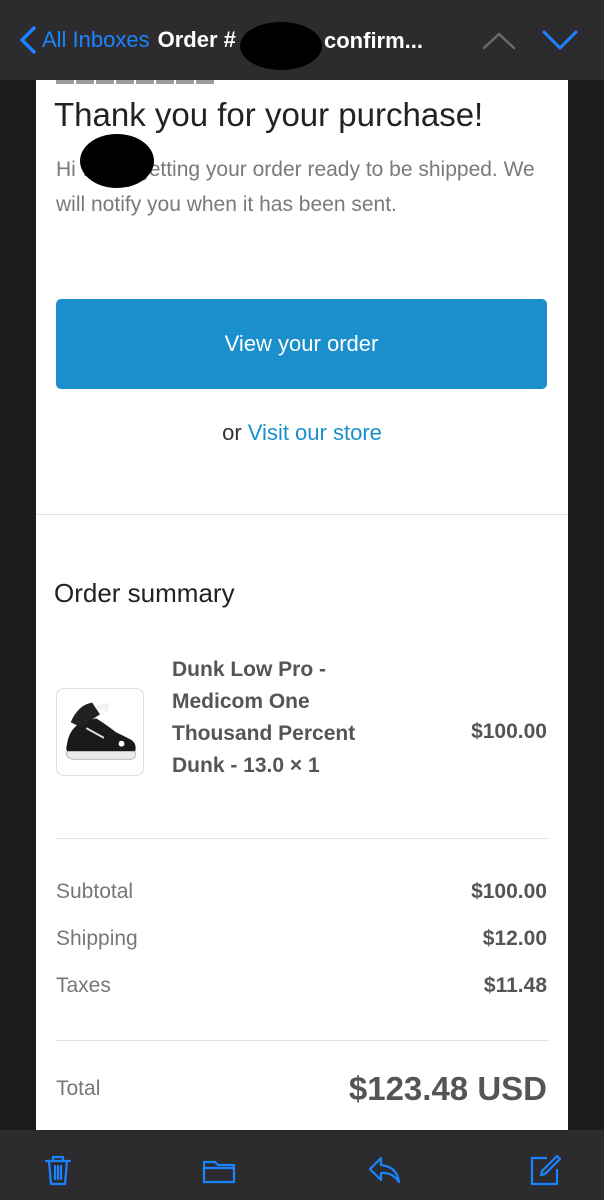 Image resolution: width=604 pixels, height=1200 pixels. What do you see at coordinates (560, 40) in the screenshot?
I see `chevron-down-icon` at bounding box center [560, 40].